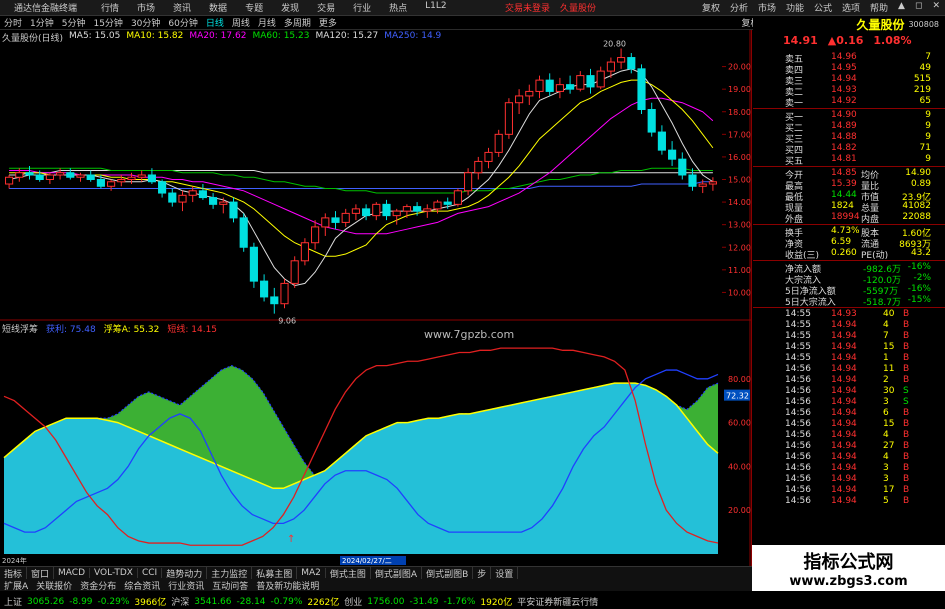 The height and width of the screenshot is (609, 945). I want to click on ma-legend-6: MA250: 14.9, so click(413, 36).